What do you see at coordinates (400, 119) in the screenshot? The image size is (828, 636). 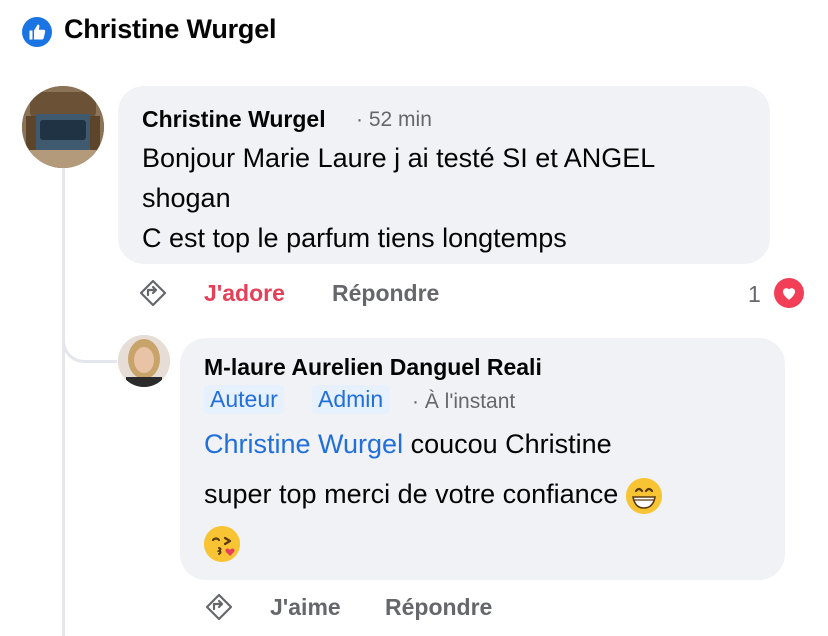 I see `time-text: 52 min` at bounding box center [400, 119].